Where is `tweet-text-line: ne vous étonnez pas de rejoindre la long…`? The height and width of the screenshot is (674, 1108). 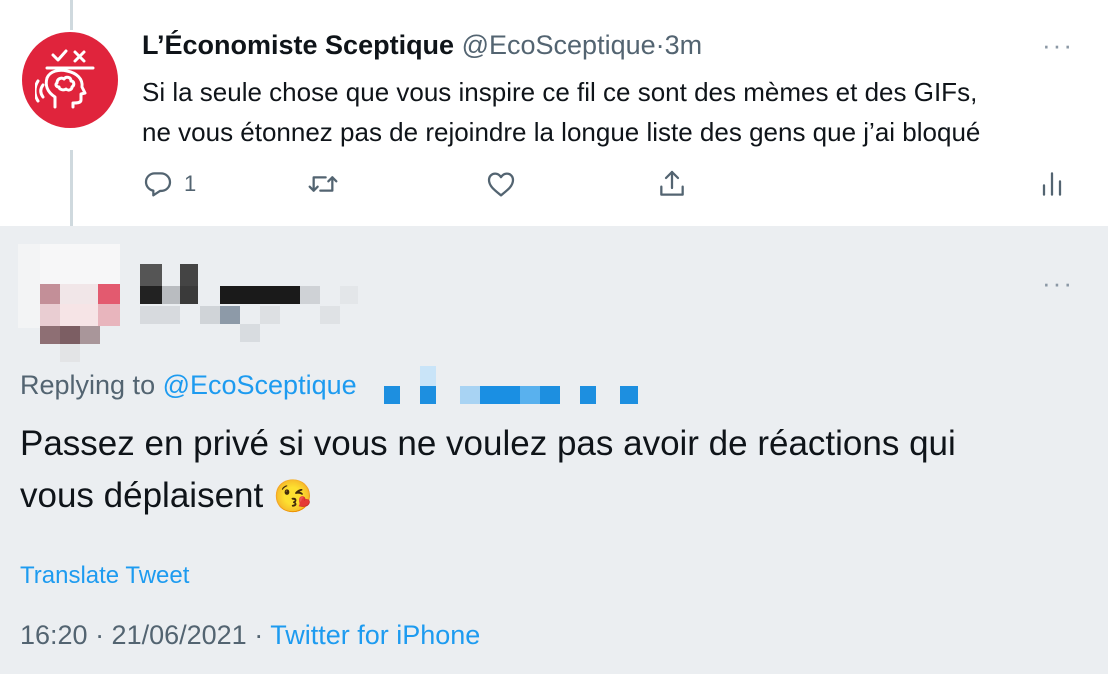
tweet-text-line: ne vous étonnez pas de rejoindre la long… is located at coordinates (561, 132).